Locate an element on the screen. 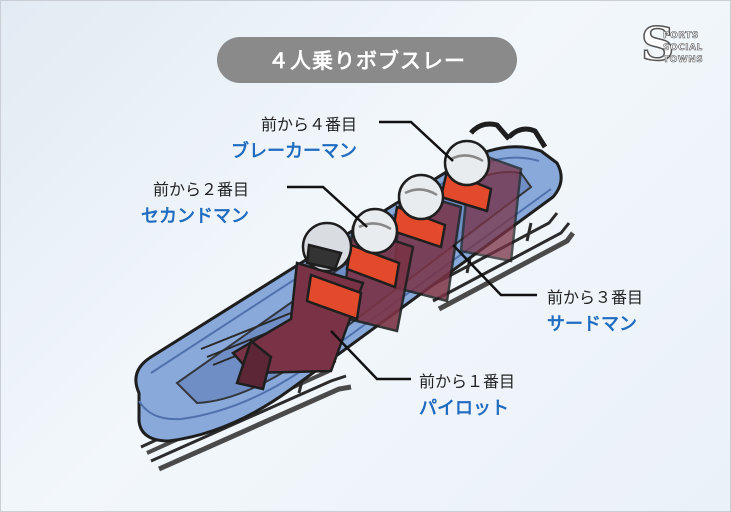 This screenshot has width=731, height=512. label-front-role: パイロット is located at coordinates (464, 408).